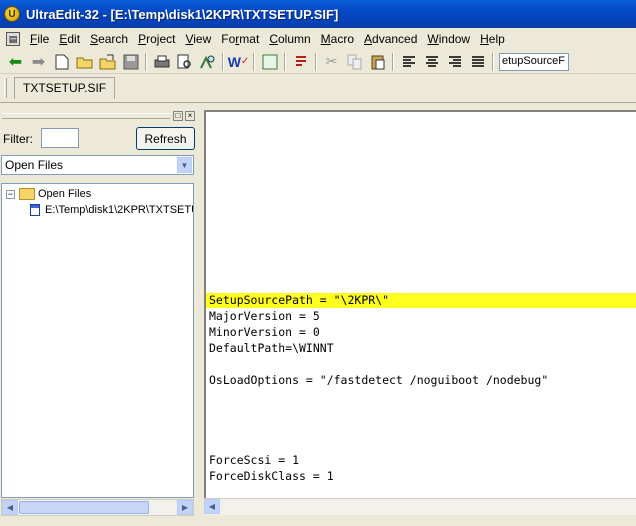 This screenshot has height=526, width=636. I want to click on align-left-icon, so click(408, 62).